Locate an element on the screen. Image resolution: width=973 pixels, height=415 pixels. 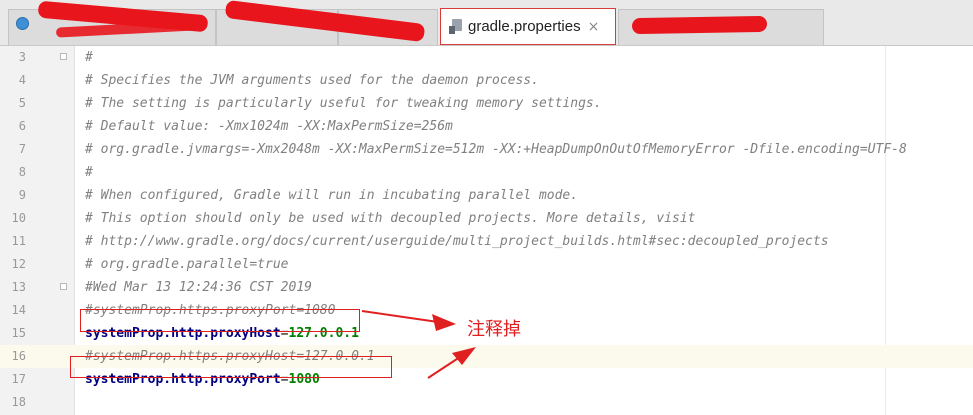
annotation-arrows is located at coordinates (418, 344).